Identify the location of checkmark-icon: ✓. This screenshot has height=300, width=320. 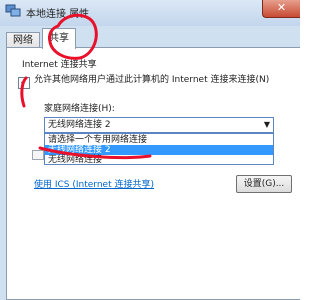
(24, 82).